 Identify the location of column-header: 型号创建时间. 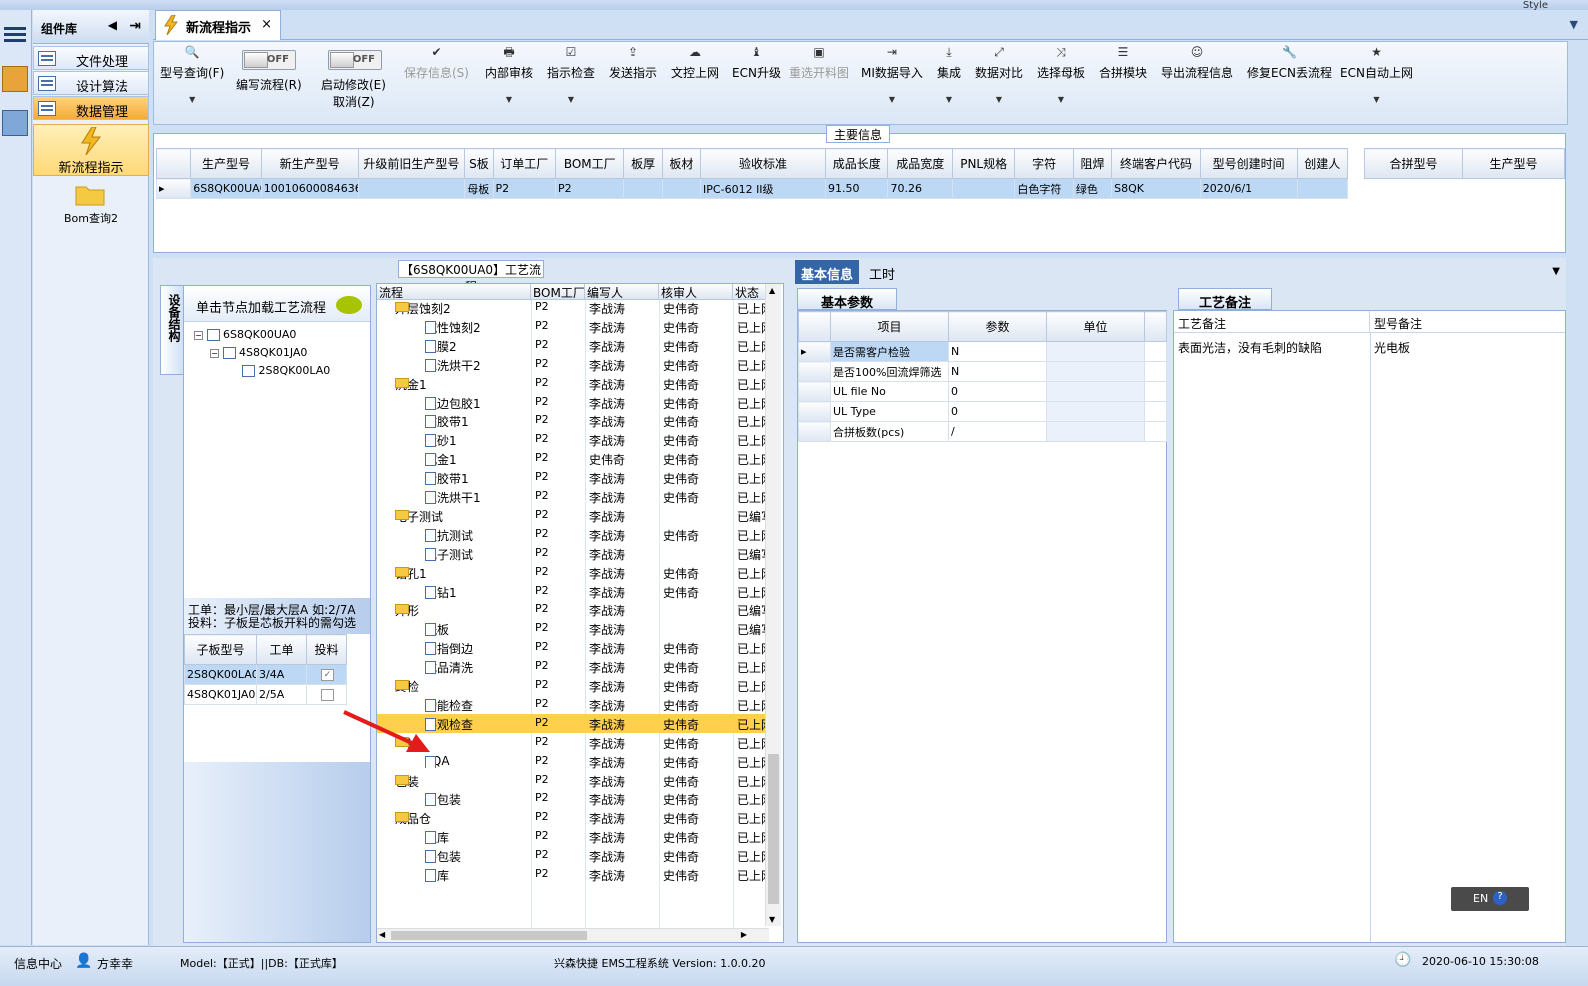
(1248, 163).